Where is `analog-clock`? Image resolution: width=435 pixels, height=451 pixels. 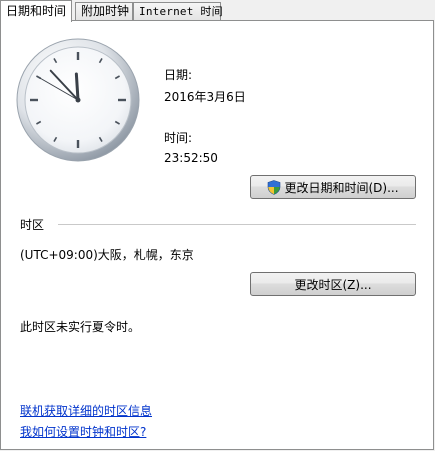 analog-clock is located at coordinates (78, 100).